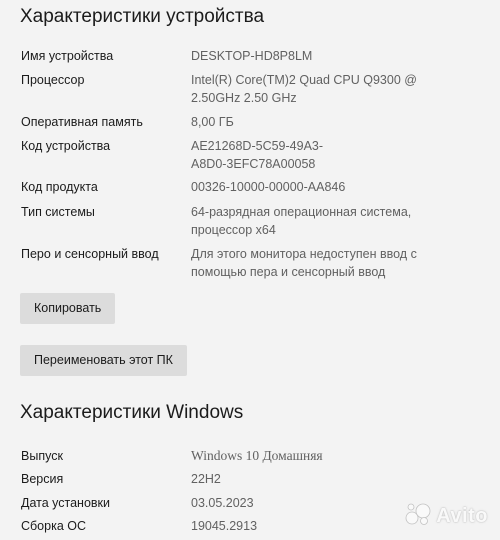 The image size is (500, 540). What do you see at coordinates (462, 516) in the screenshot?
I see `watermark-text: Avito` at bounding box center [462, 516].